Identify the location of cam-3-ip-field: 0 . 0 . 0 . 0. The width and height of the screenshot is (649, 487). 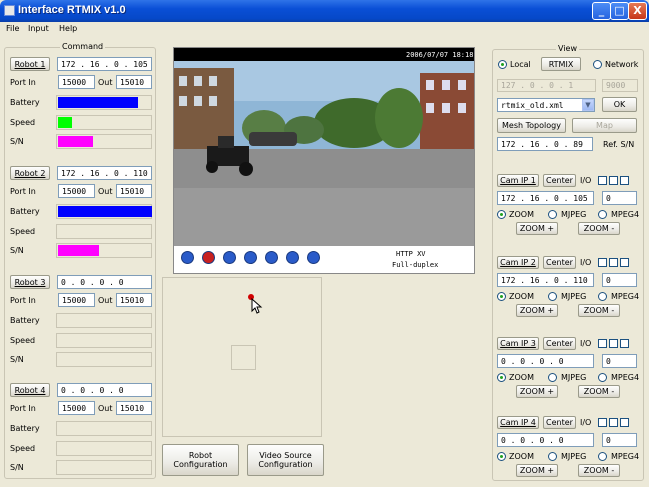
(545, 361).